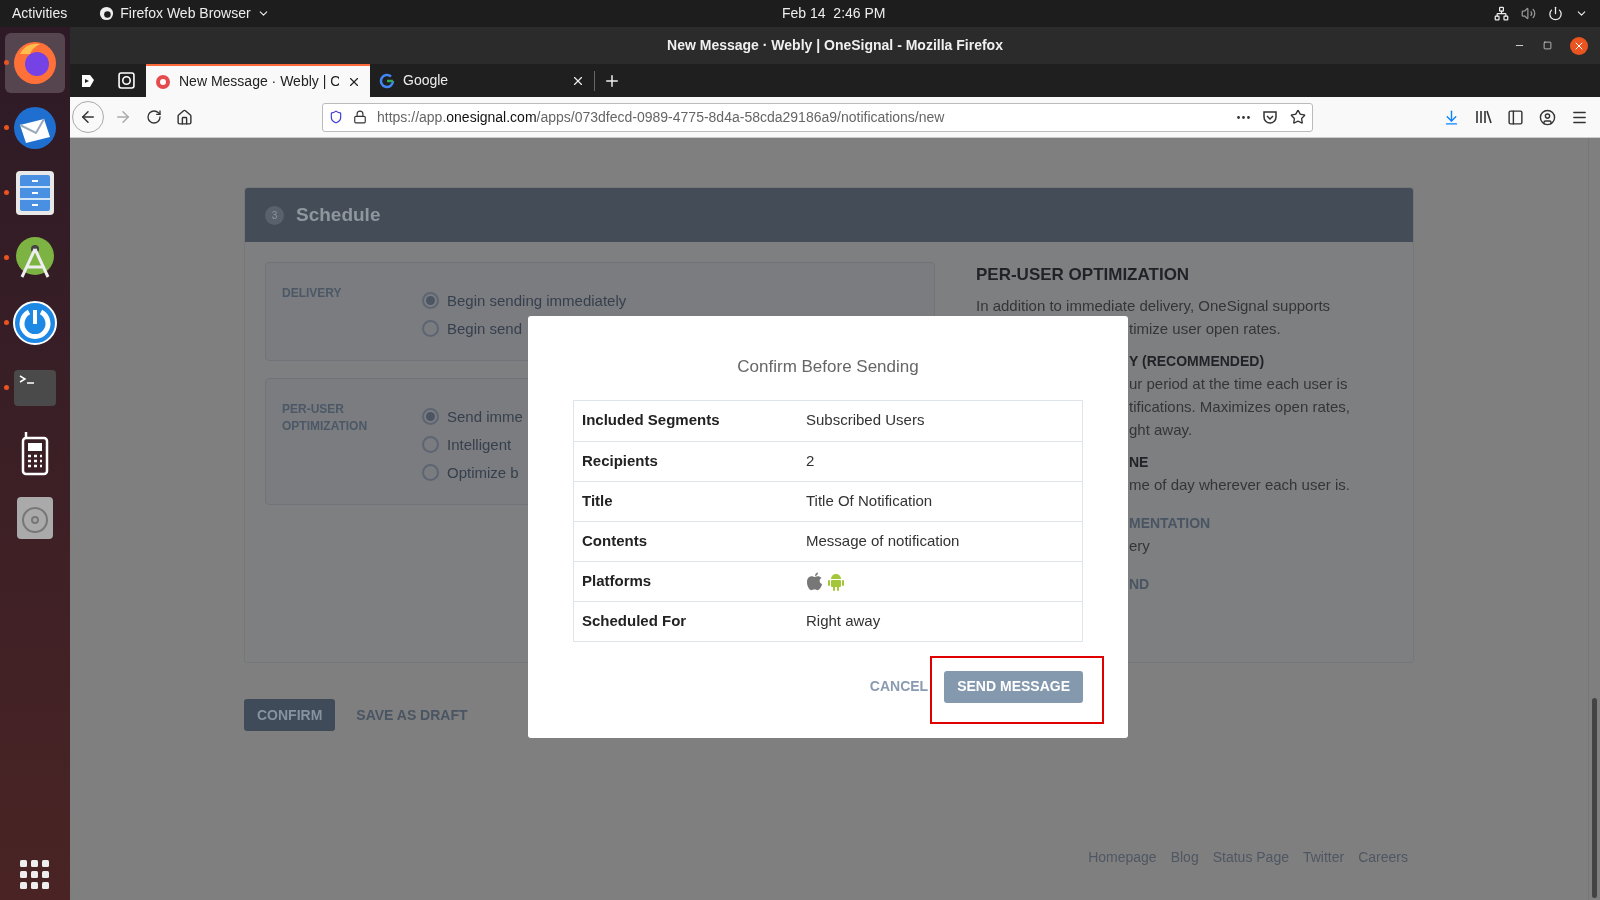 Image resolution: width=1600 pixels, height=900 pixels. Describe the element at coordinates (614, 540) in the screenshot. I see `row-label: Contents` at that location.